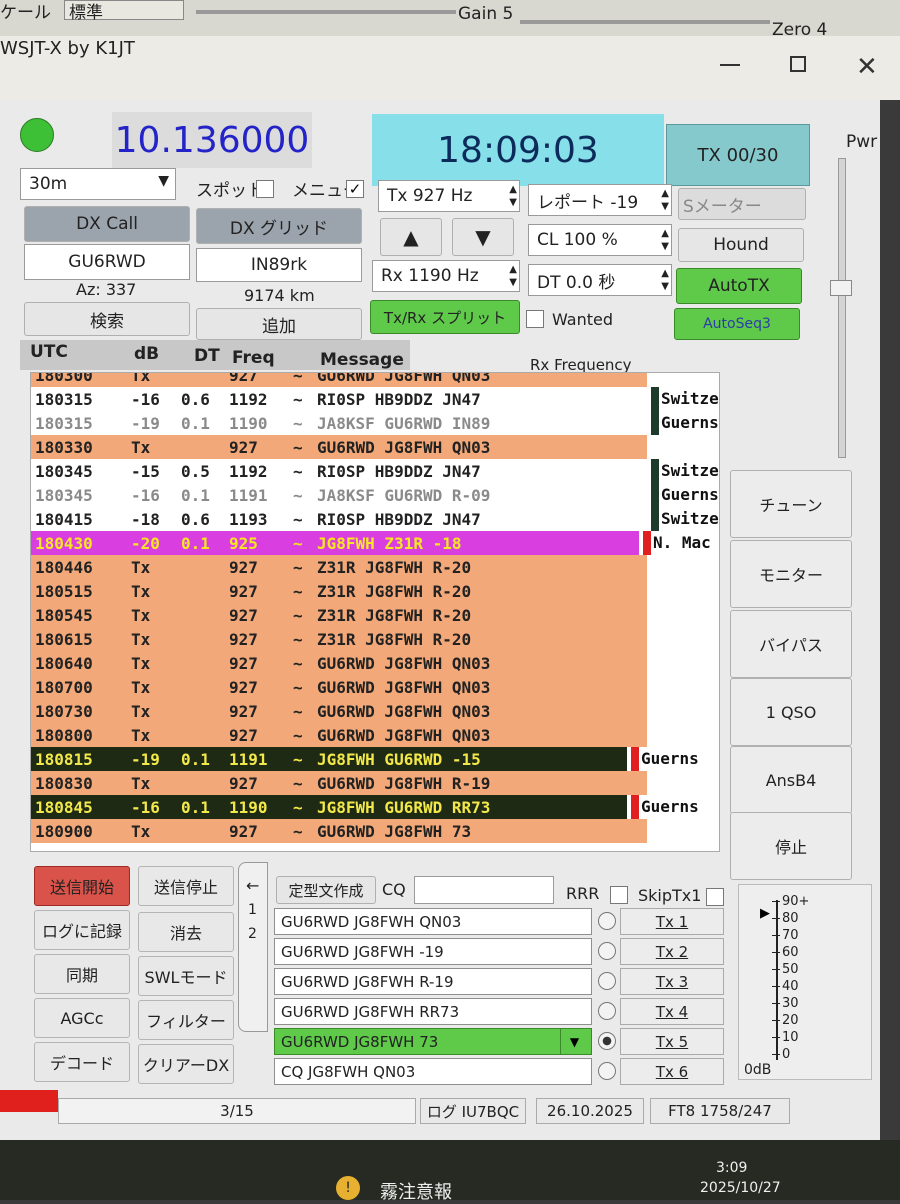  Describe the element at coordinates (791, 574) in the screenshot. I see `monitor-button: モニター` at that location.